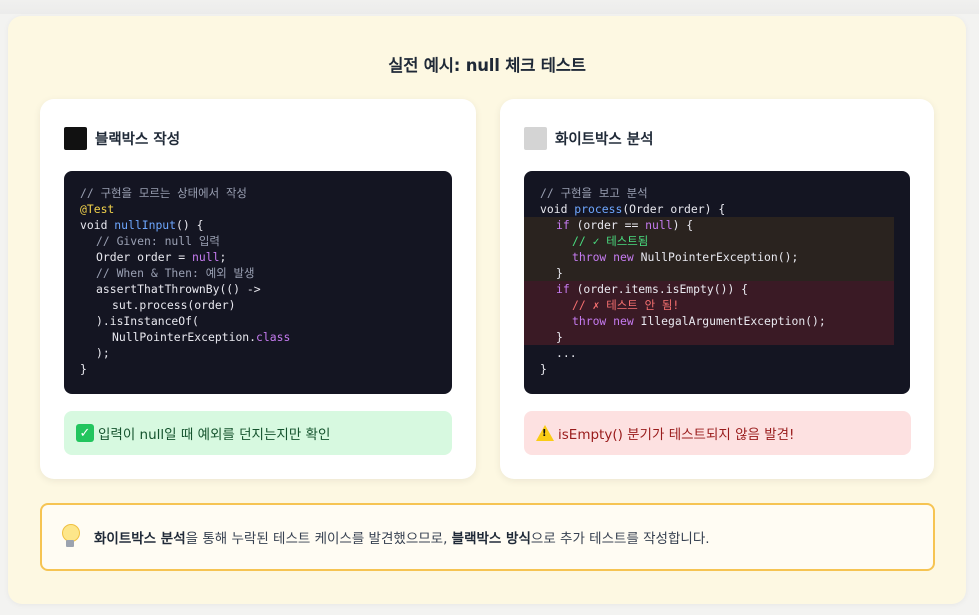 This screenshot has height=615, width=979. I want to click on code-token: (Order order) {, so click(674, 209).